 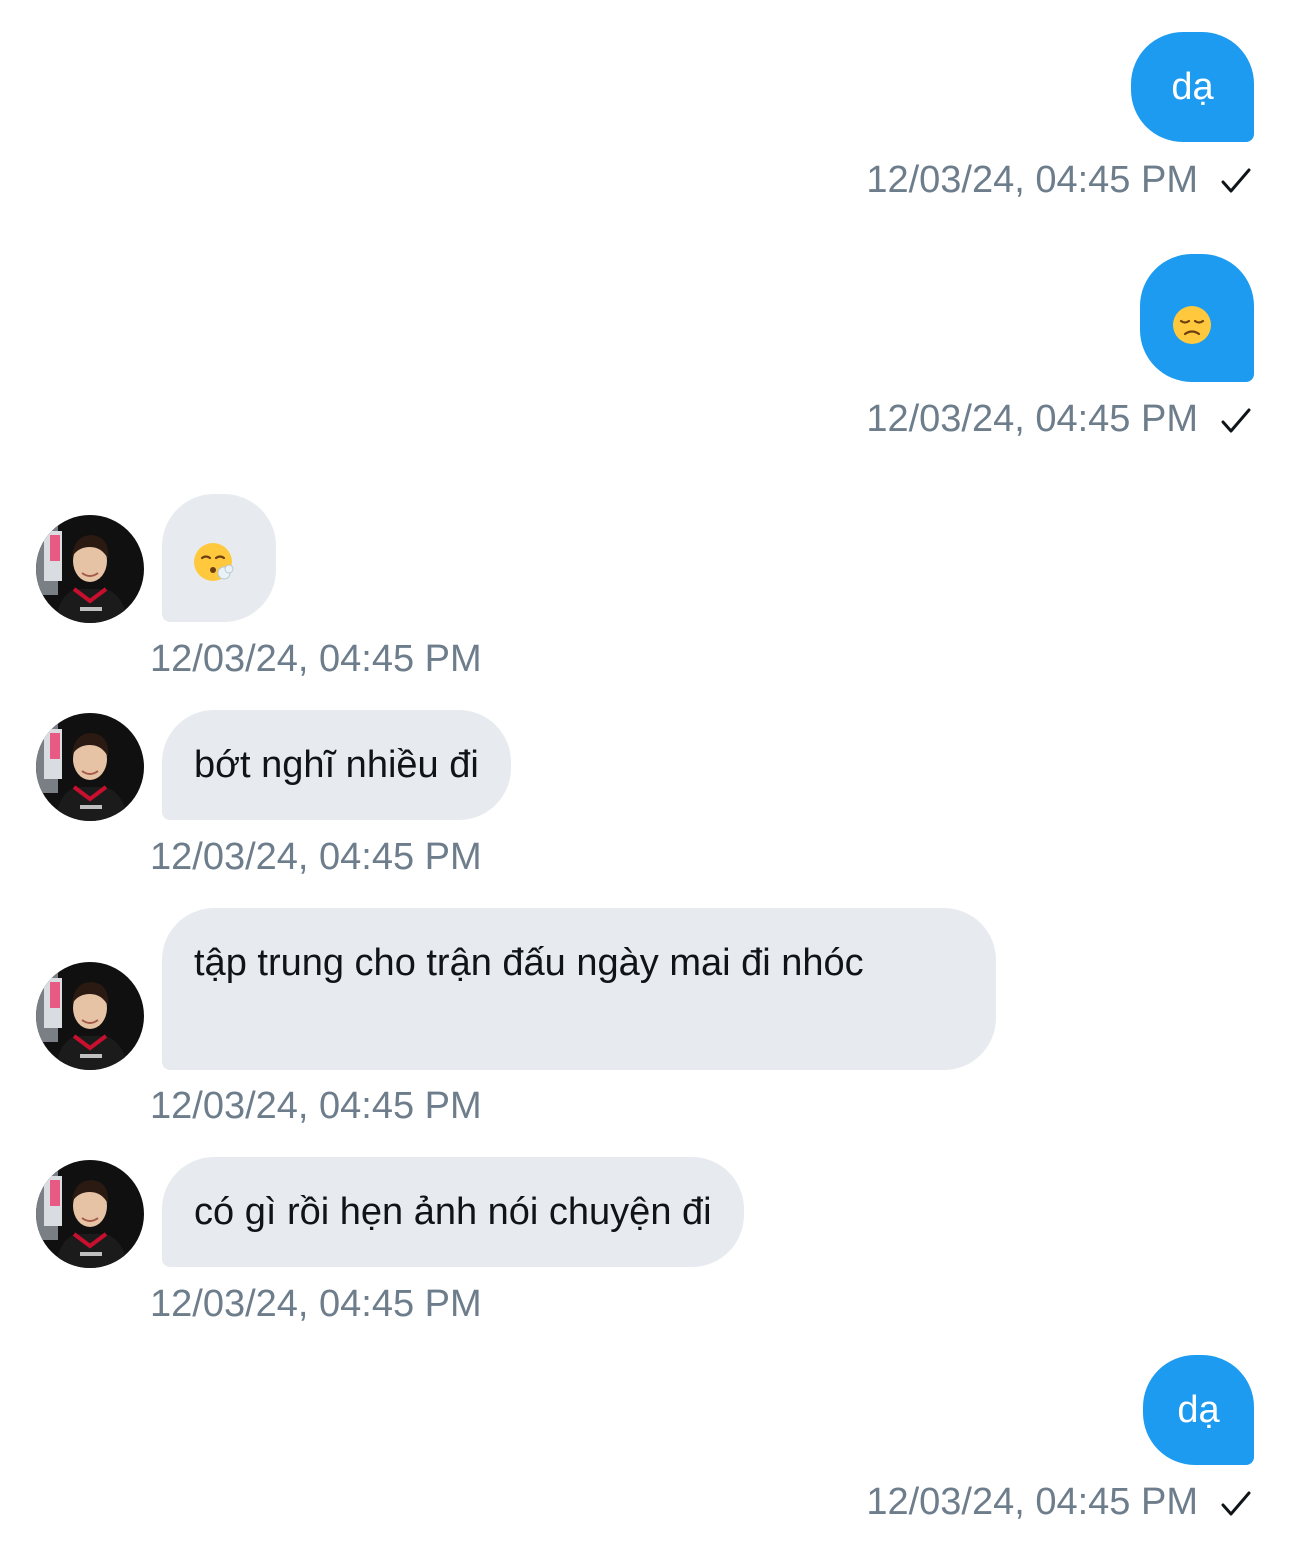 I want to click on incoming-message-bubble: bớt nghĩ nhiều đi, so click(x=336, y=765).